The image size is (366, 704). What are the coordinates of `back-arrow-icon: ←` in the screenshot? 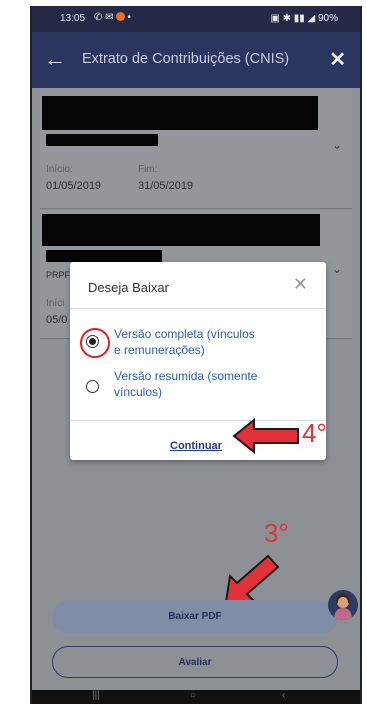 It's located at (55, 59).